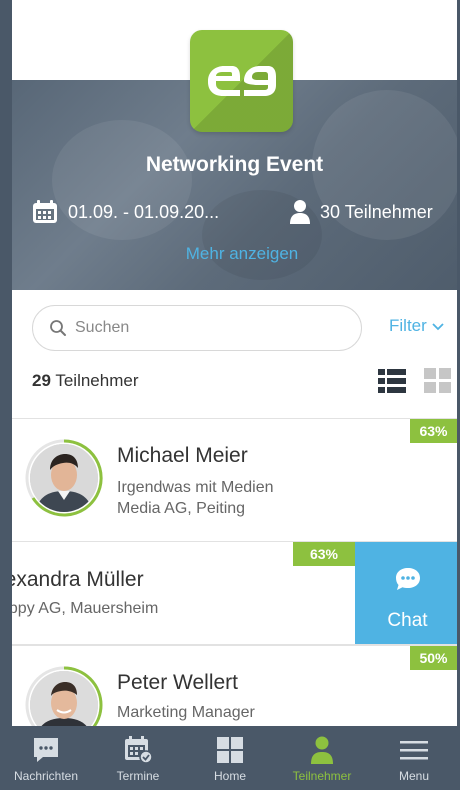 The image size is (460, 790). What do you see at coordinates (41, 380) in the screenshot?
I see `participant-count-number: 29` at bounding box center [41, 380].